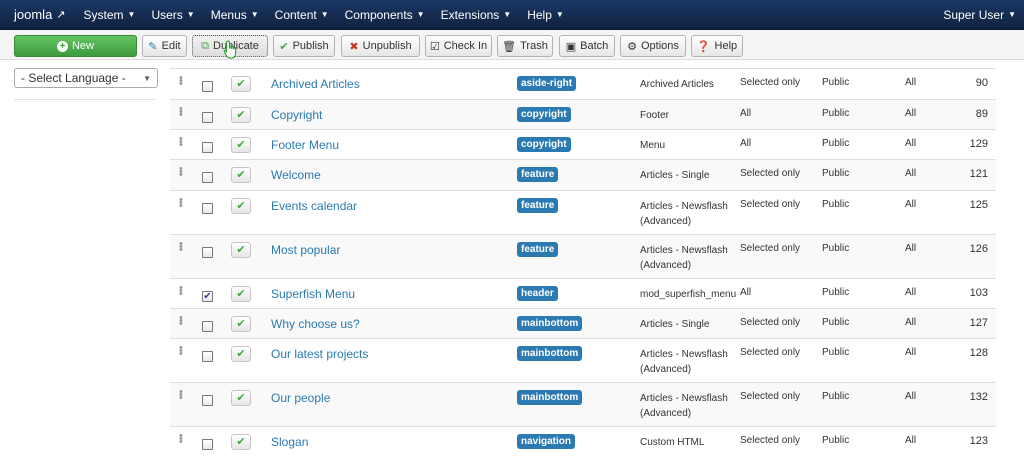  I want to click on menu-users: Users ▼, so click(172, 15).